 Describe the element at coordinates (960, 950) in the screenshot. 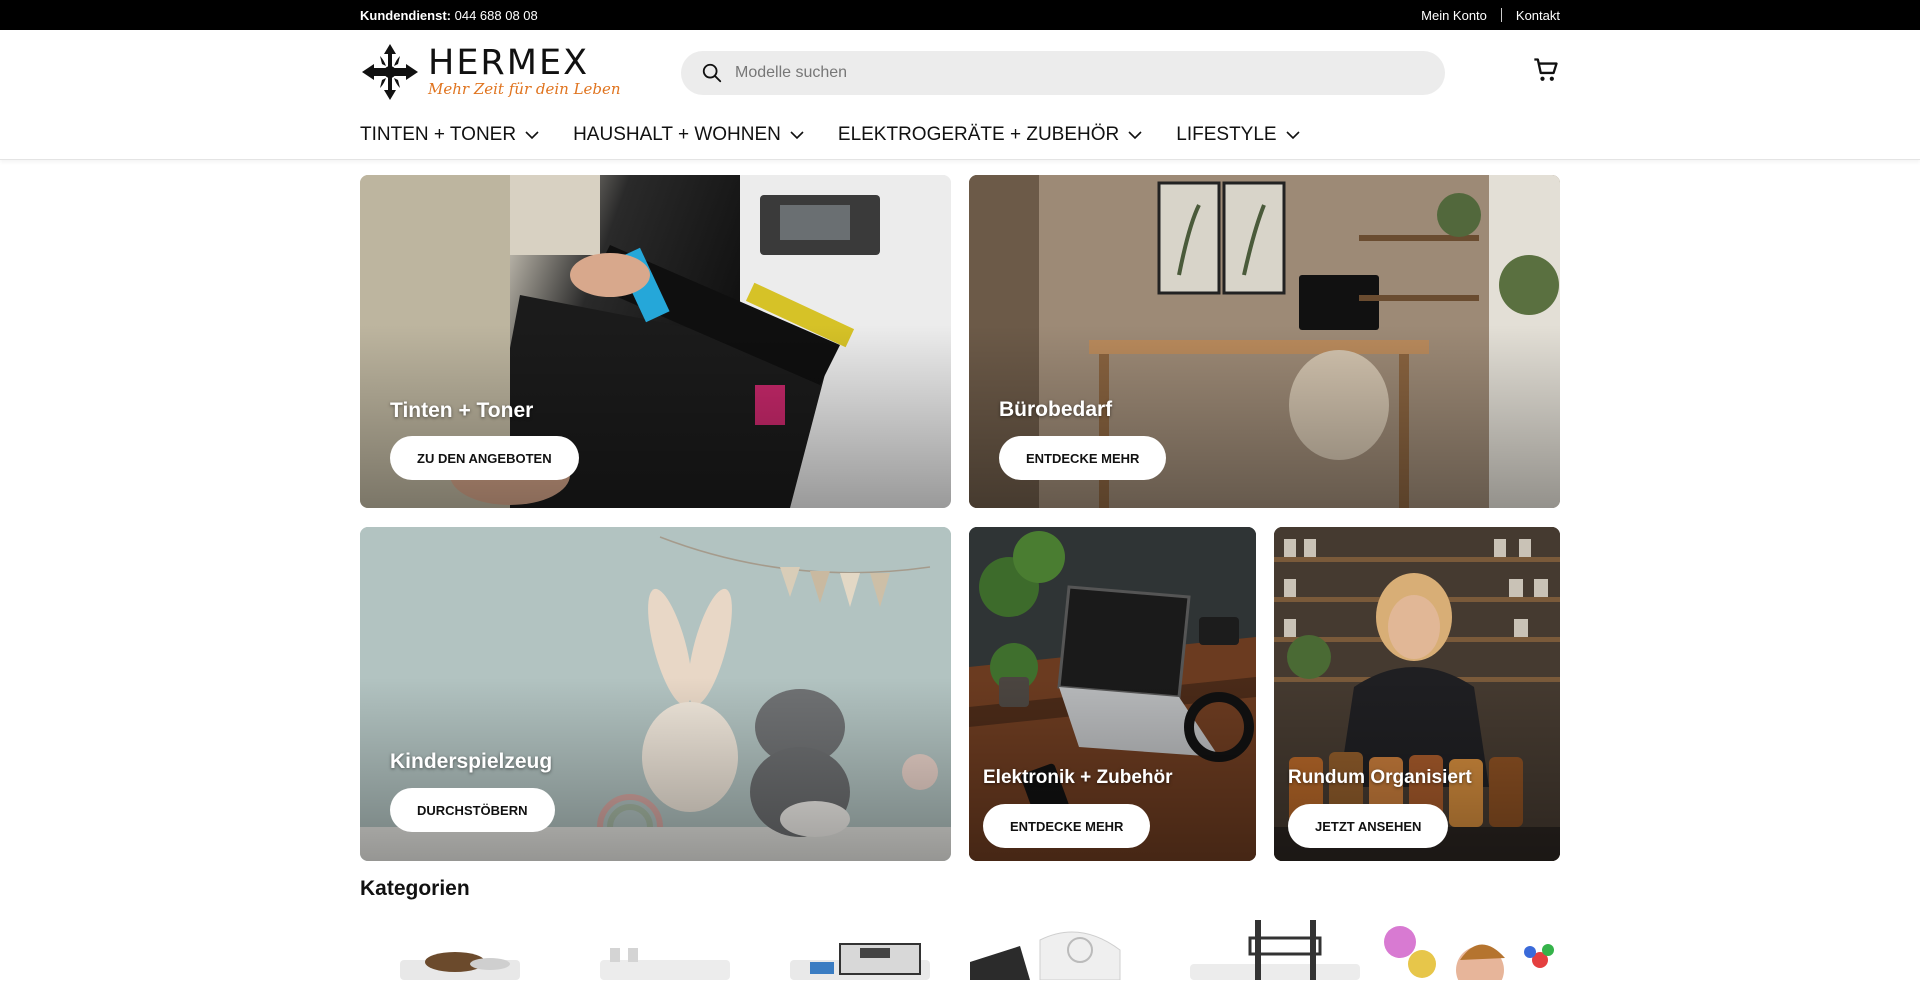

I see `categories-carousel` at that location.